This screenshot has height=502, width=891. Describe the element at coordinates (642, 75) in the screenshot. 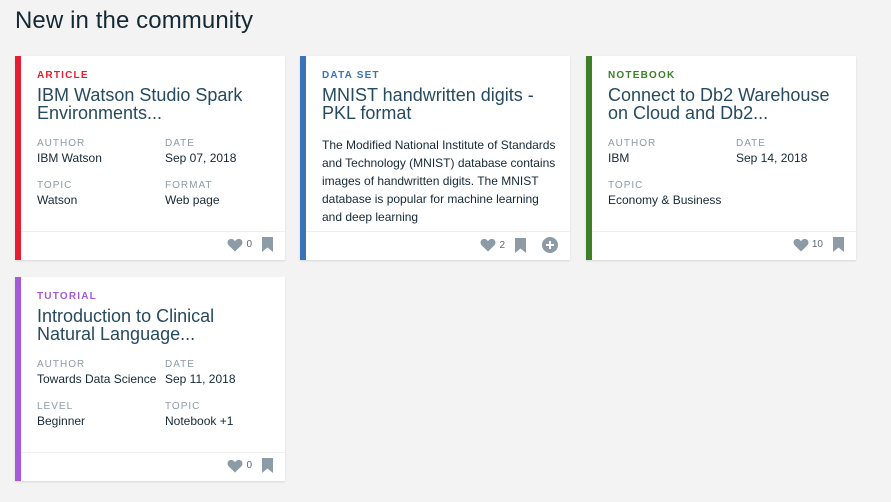

I see `card-type-tag: NOTEBOOK` at that location.